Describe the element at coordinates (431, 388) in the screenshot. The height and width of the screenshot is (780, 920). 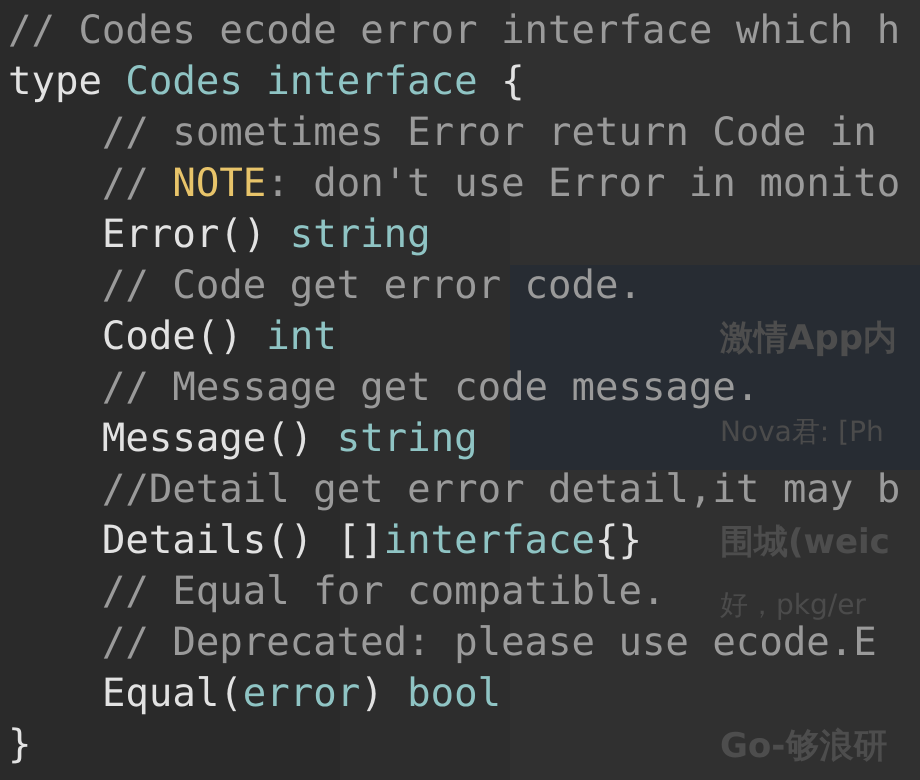
I see `code-line: // Message get code message.` at that location.